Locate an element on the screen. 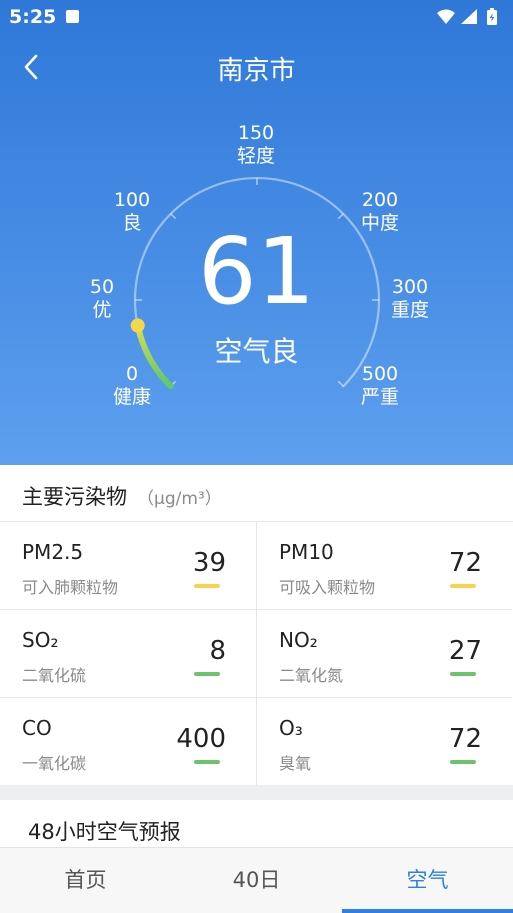 The image size is (513, 913). notification-icon is located at coordinates (72, 16).